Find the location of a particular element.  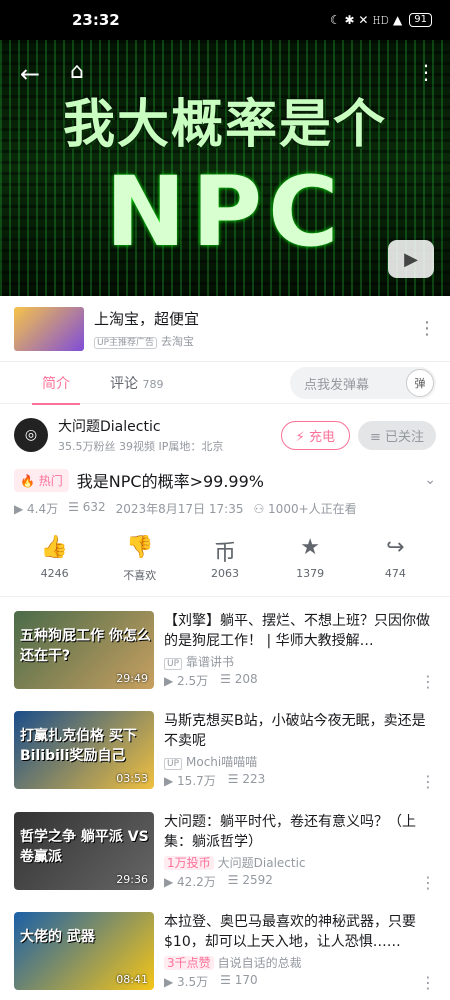

battery-icon: 91 is located at coordinates (420, 20).